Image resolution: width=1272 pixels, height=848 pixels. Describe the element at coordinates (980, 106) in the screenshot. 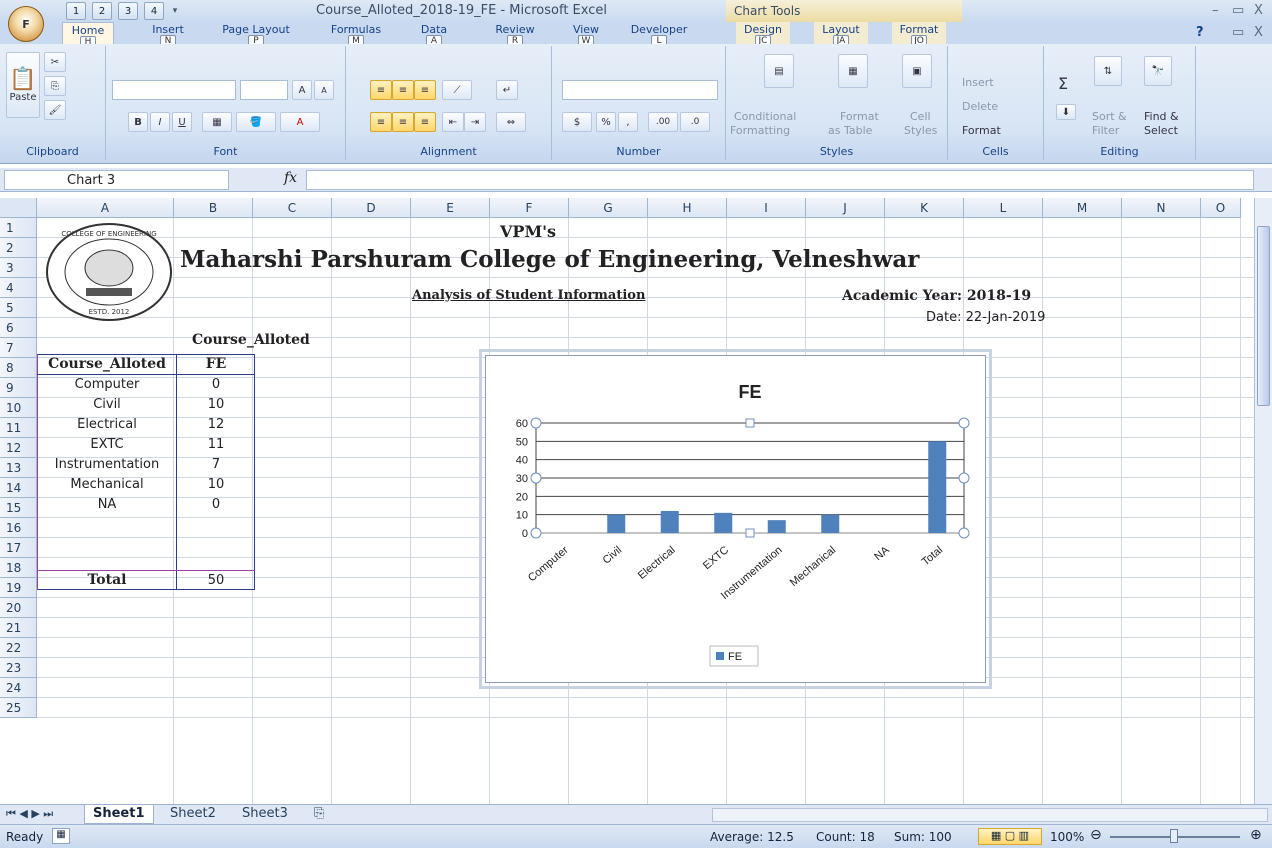

I see `delete-cells-button: Delete` at that location.